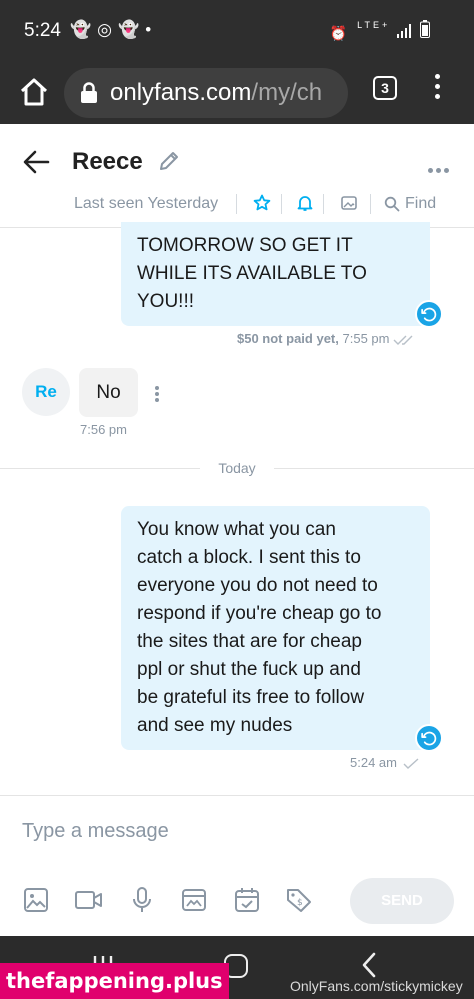 This screenshot has height=999, width=474. What do you see at coordinates (236, 529) in the screenshot?
I see `message-line: You know what you can` at bounding box center [236, 529].